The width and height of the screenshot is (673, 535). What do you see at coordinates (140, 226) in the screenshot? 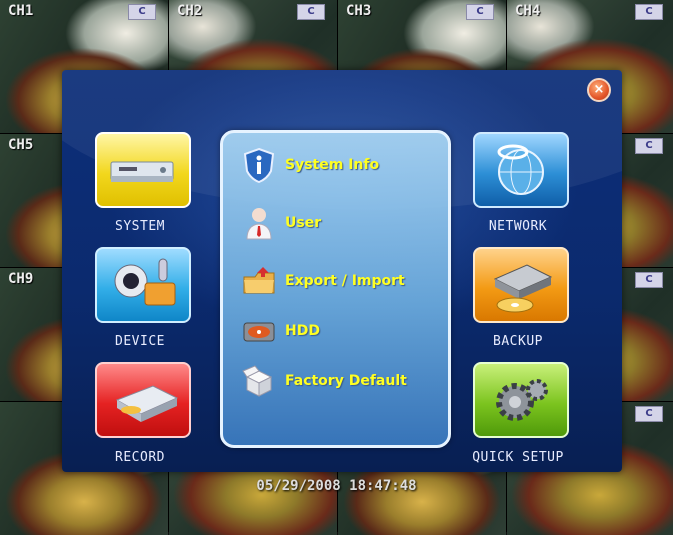
I see `system-label: SYSTEM` at bounding box center [140, 226].